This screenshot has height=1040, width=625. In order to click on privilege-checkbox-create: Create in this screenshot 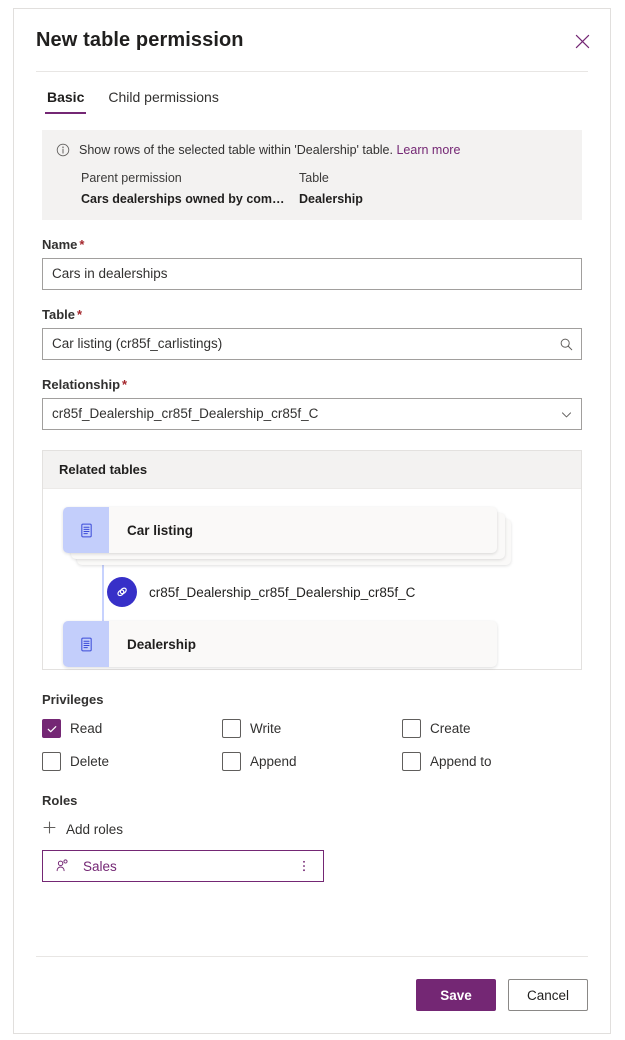, I will do `click(492, 728)`.